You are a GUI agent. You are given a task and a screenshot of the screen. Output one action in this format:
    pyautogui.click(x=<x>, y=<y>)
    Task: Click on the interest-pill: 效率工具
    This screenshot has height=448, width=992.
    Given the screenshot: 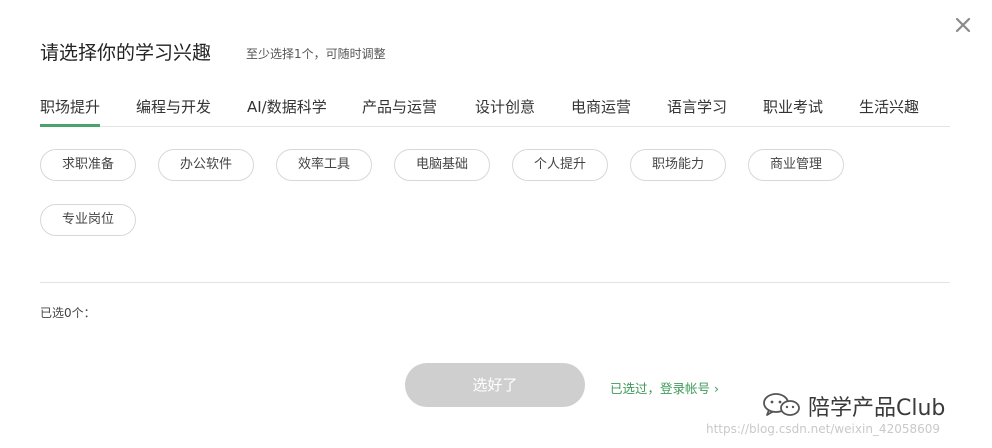 What is the action you would take?
    pyautogui.click(x=324, y=165)
    